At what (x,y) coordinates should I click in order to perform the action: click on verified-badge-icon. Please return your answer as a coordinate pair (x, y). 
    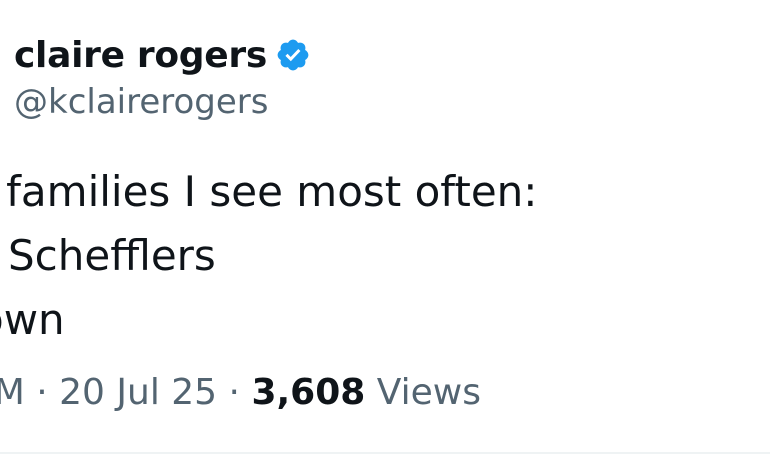
    Looking at the image, I should click on (293, 55).